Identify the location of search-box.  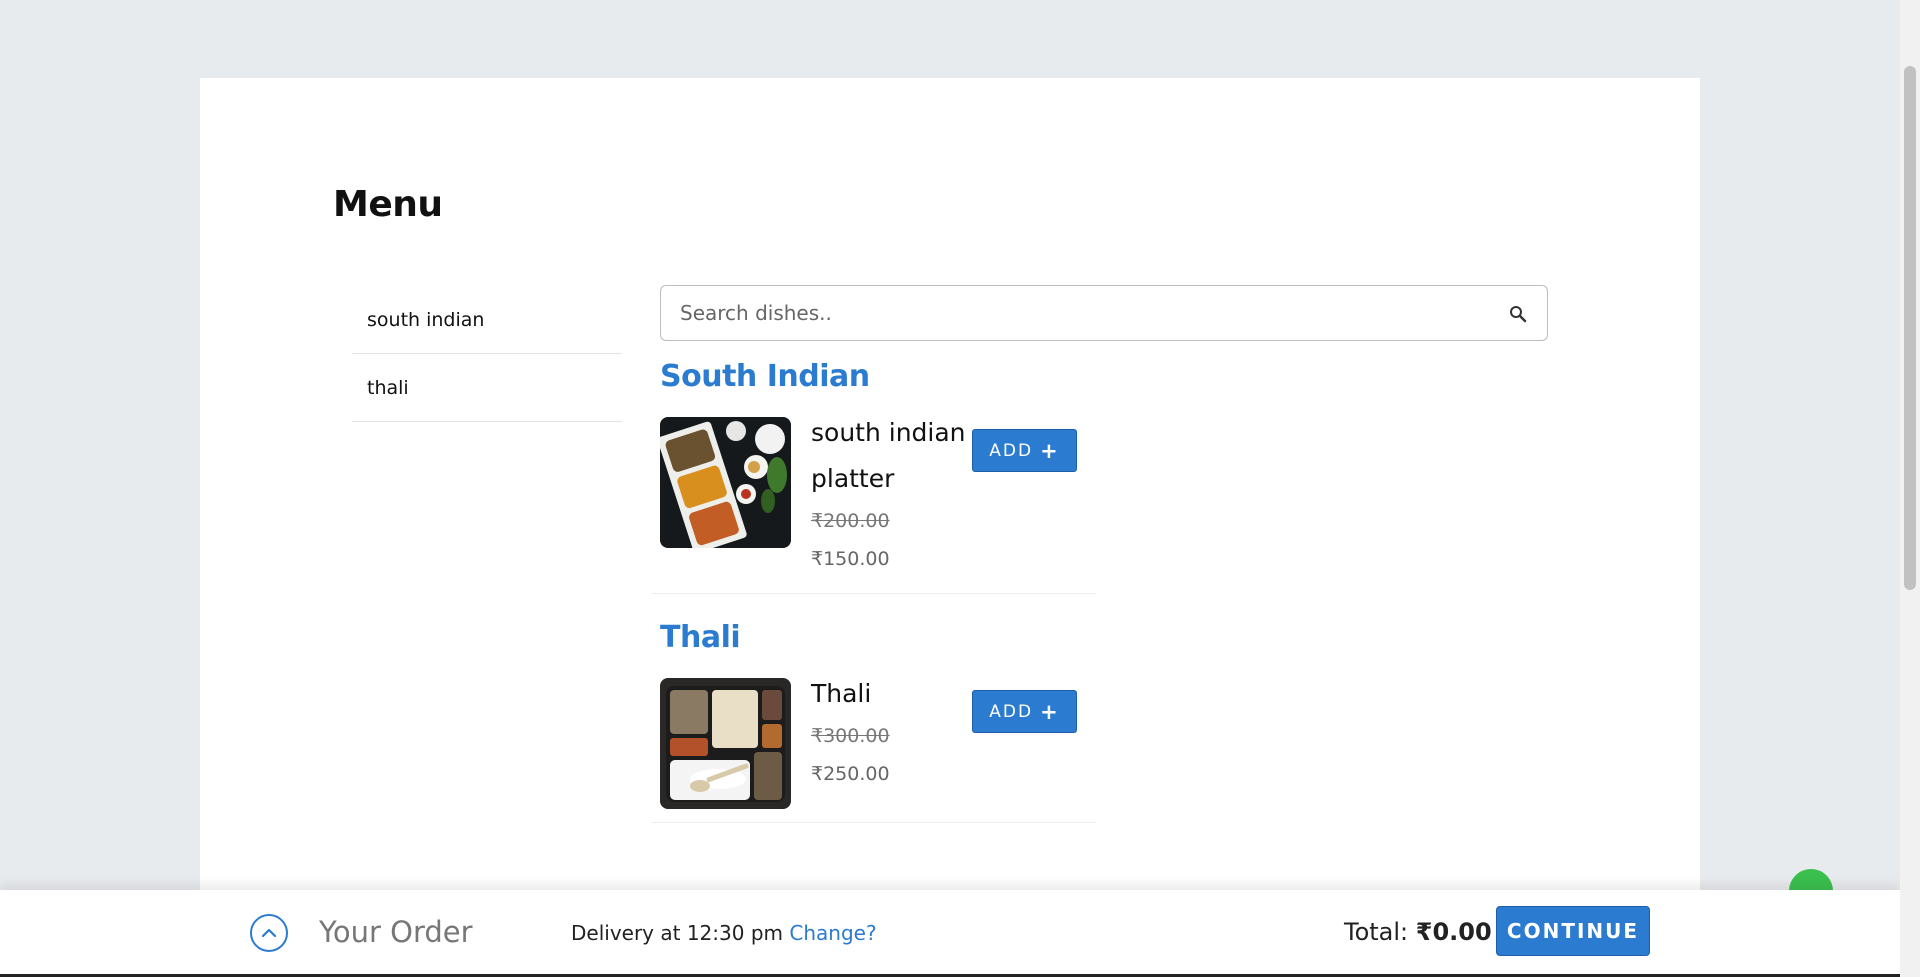
(1104, 313).